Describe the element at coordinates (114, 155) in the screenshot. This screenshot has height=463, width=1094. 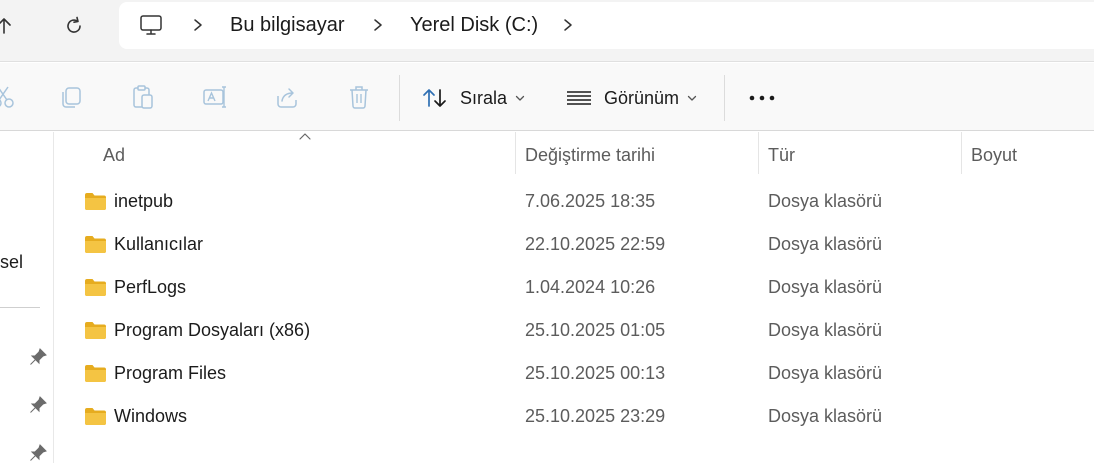
I see `column-header-name: Ad` at that location.